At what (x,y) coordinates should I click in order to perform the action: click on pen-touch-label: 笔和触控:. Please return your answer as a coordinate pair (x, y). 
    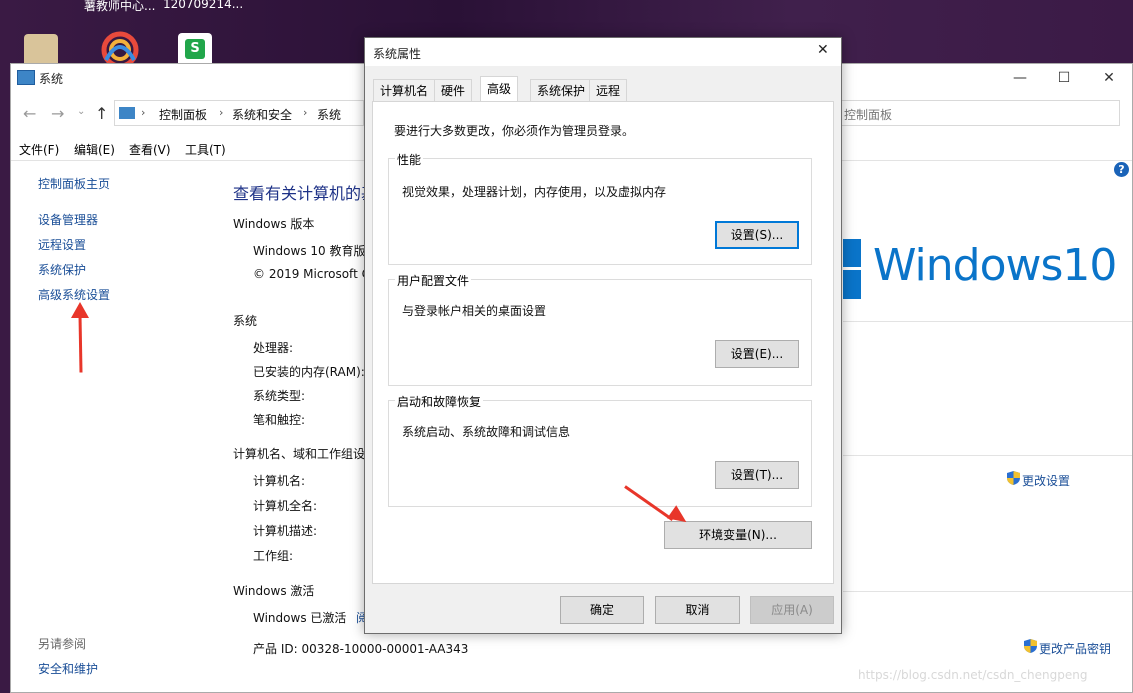
    Looking at the image, I should click on (279, 419).